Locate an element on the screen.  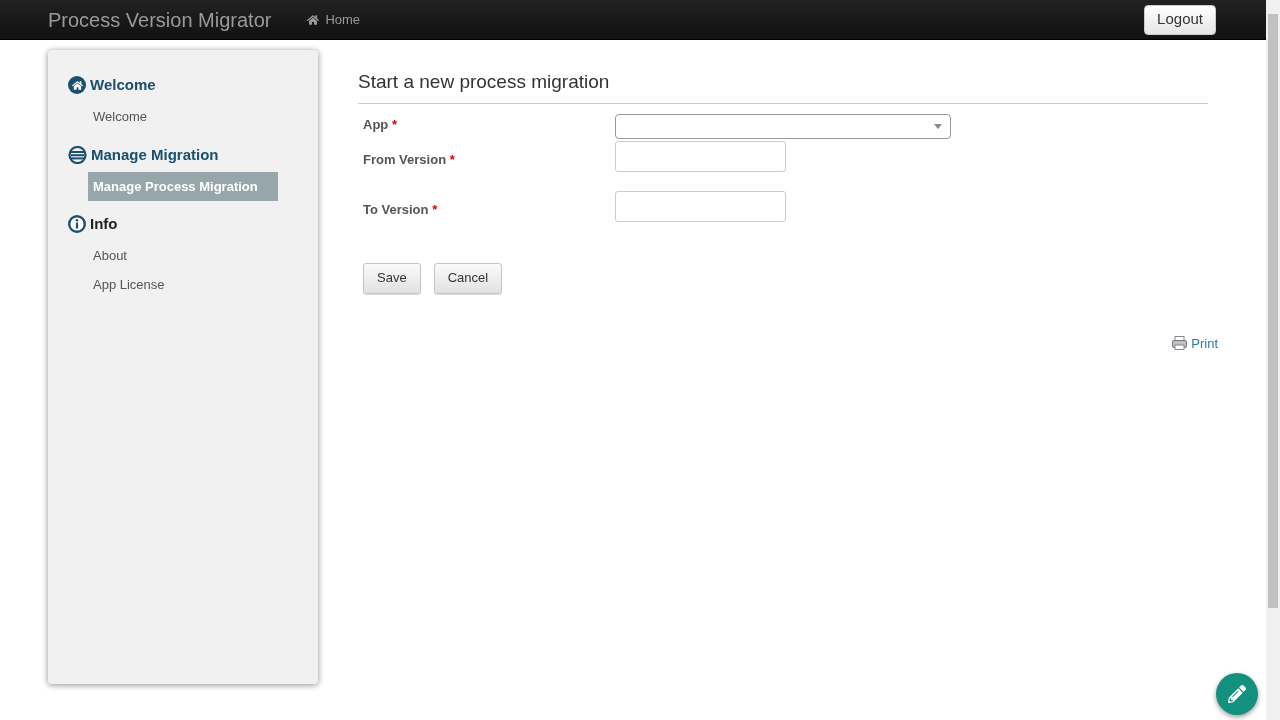
field-label: To Version * is located at coordinates (401, 209).